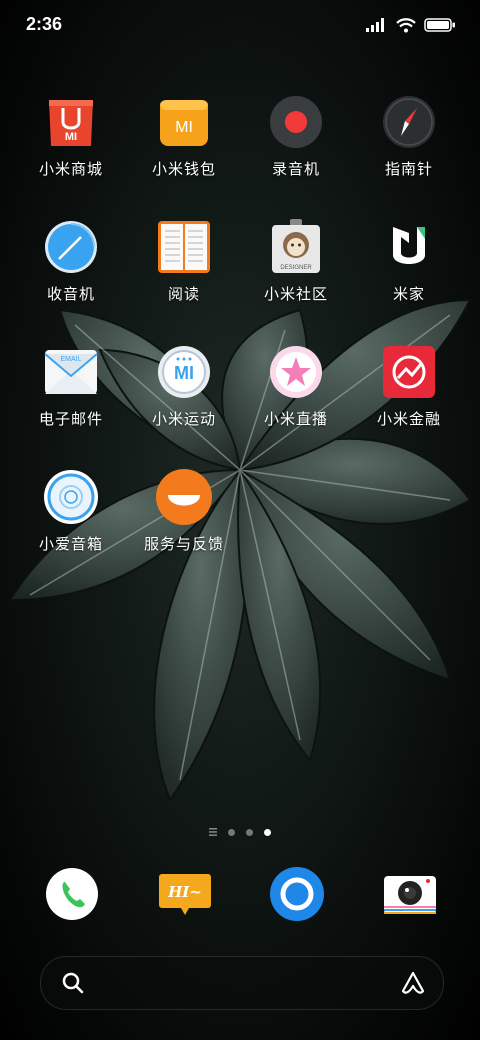 The height and width of the screenshot is (1040, 480). I want to click on camera-icon, so click(410, 894).